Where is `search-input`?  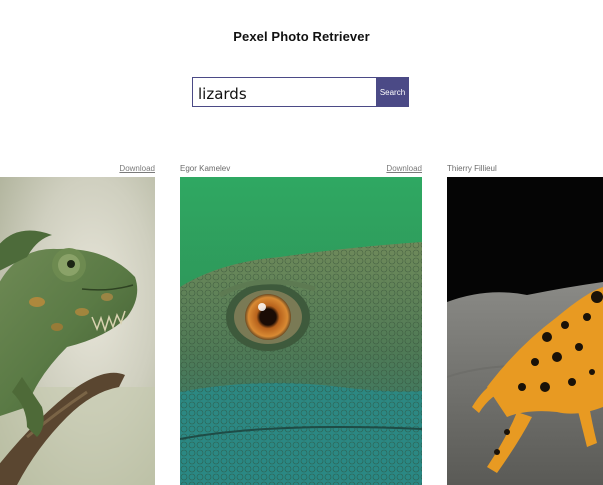
search-input is located at coordinates (284, 92).